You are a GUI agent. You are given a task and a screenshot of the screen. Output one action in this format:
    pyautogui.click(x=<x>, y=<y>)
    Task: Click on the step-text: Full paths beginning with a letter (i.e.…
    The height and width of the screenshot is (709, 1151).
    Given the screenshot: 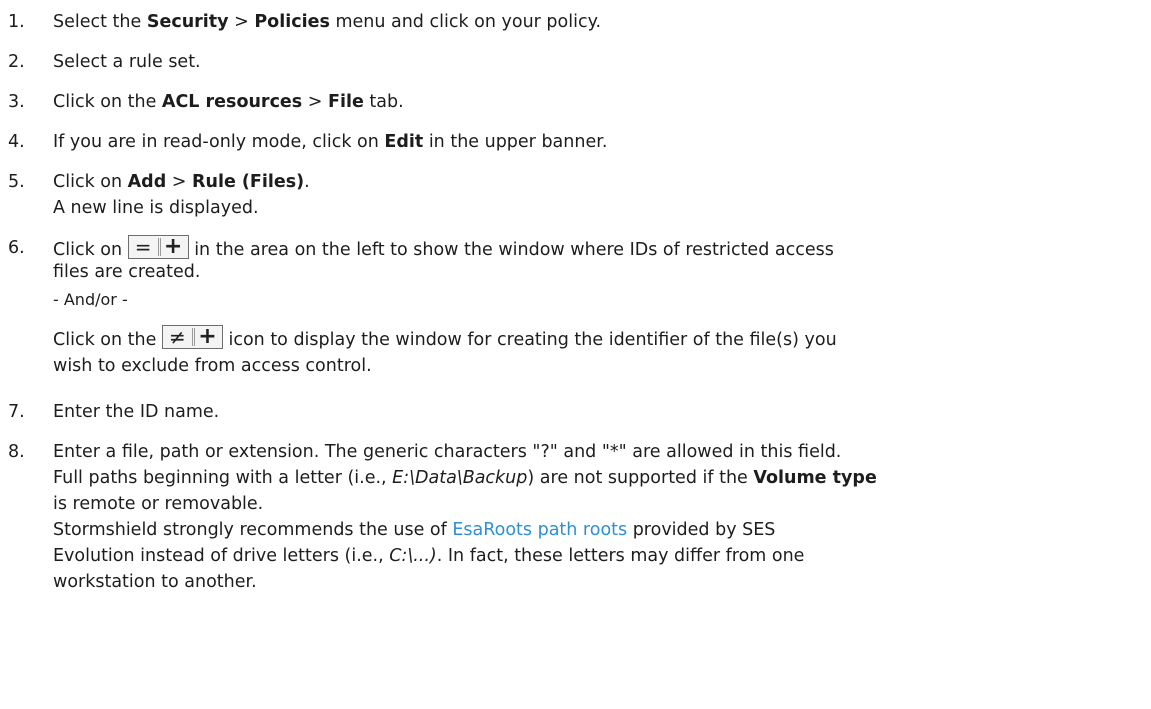 What is the action you would take?
    pyautogui.click(x=223, y=478)
    